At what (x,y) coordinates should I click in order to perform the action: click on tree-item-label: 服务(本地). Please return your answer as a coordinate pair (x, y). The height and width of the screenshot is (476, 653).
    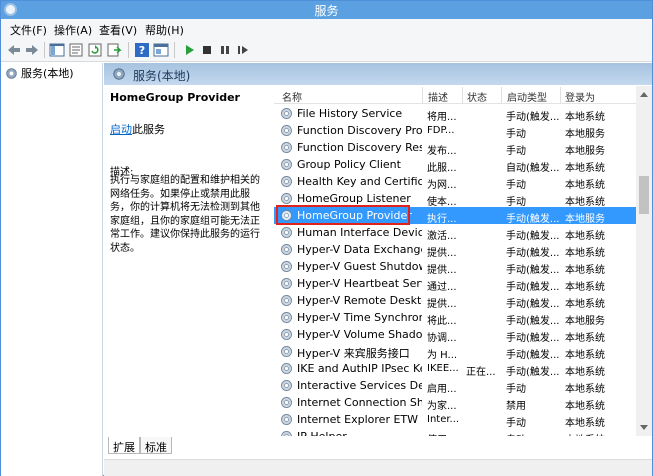
    Looking at the image, I should click on (47, 73).